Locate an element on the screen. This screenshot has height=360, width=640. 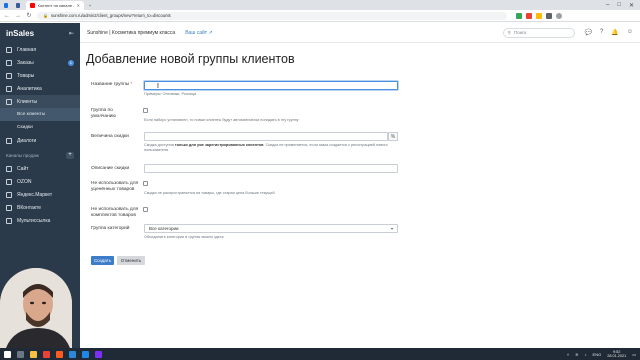
group-name-input is located at coordinates (271, 85).